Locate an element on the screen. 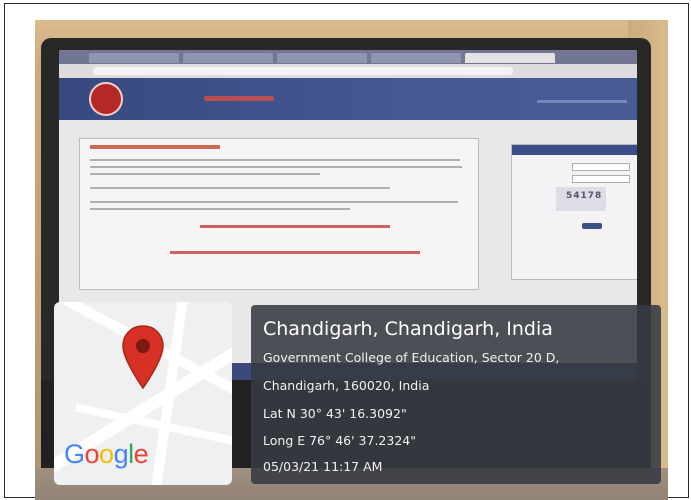  map-thumbnail: Google is located at coordinates (143, 393).